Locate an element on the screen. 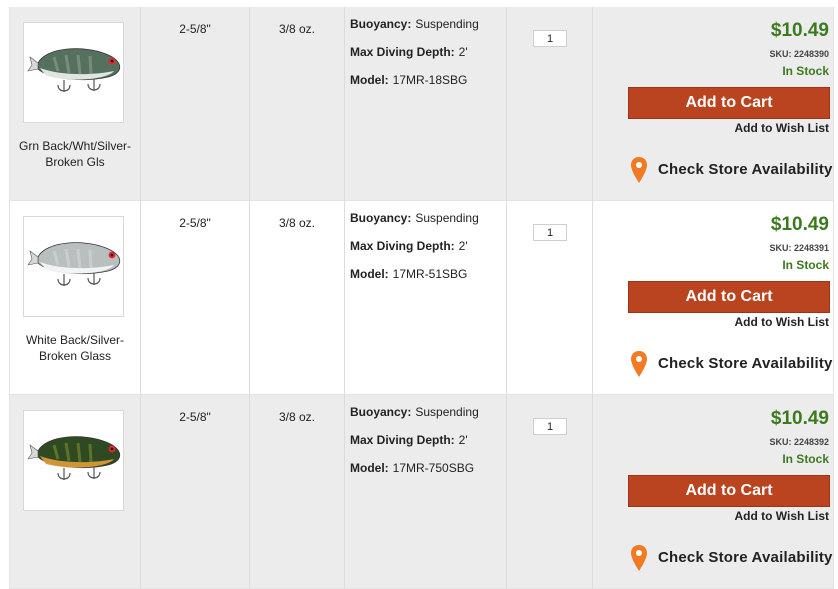 The width and height of the screenshot is (838, 589). model-spec: Model: 17MR-750SBG is located at coordinates (412, 468).